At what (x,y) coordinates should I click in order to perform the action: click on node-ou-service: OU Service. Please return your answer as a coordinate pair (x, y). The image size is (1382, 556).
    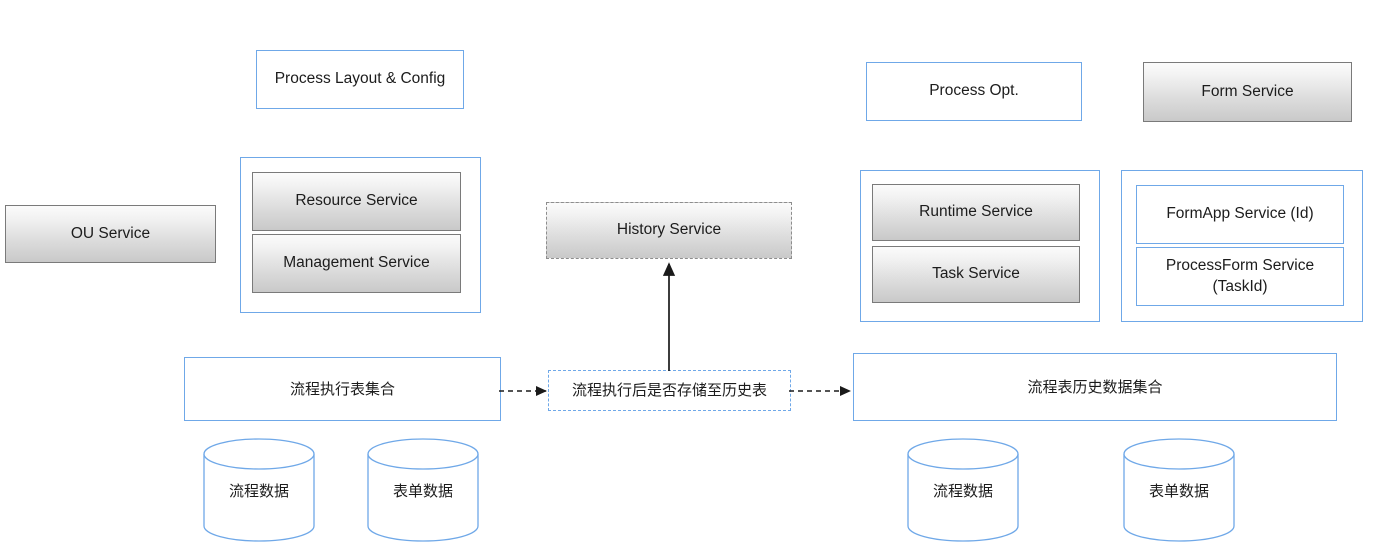
    Looking at the image, I should click on (110, 234).